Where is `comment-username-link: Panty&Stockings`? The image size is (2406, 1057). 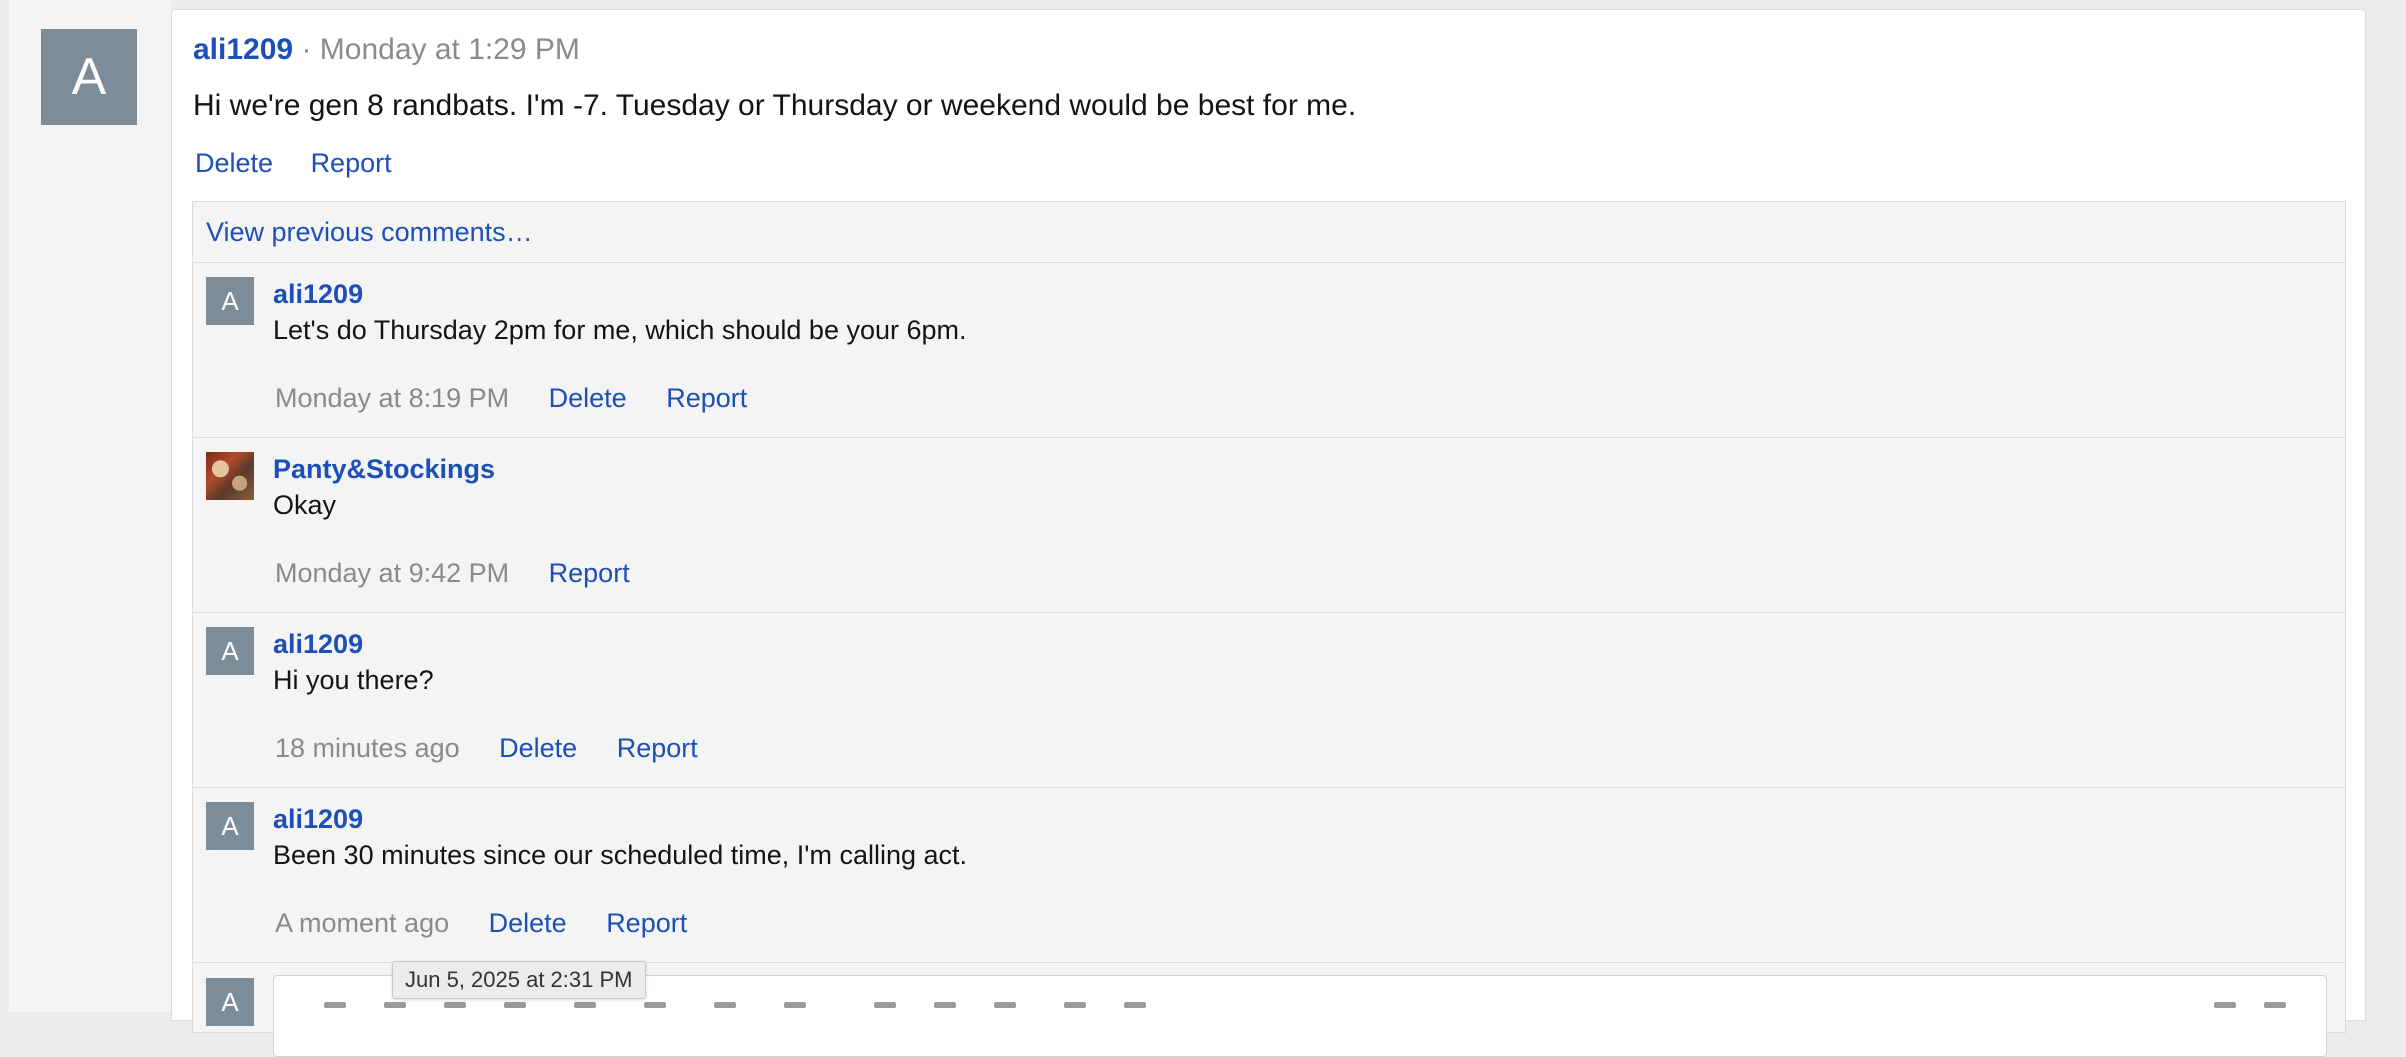
comment-username-link: Panty&Stockings is located at coordinates (384, 469).